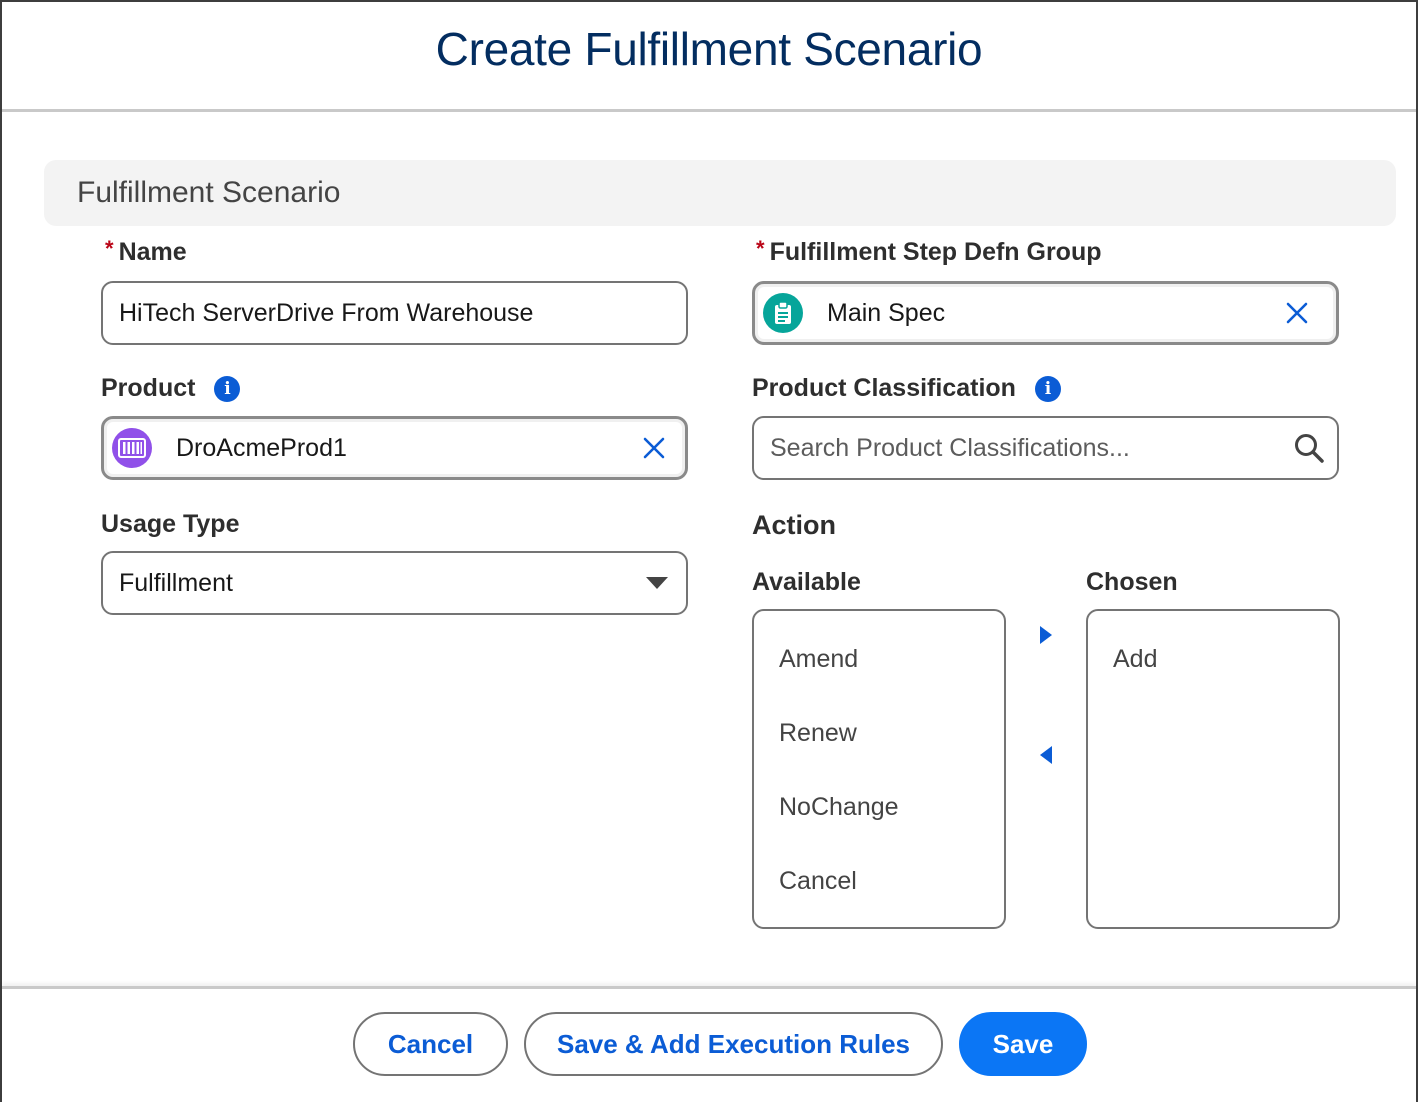 This screenshot has height=1102, width=1418. What do you see at coordinates (794, 525) in the screenshot?
I see `action-label: Action` at bounding box center [794, 525].